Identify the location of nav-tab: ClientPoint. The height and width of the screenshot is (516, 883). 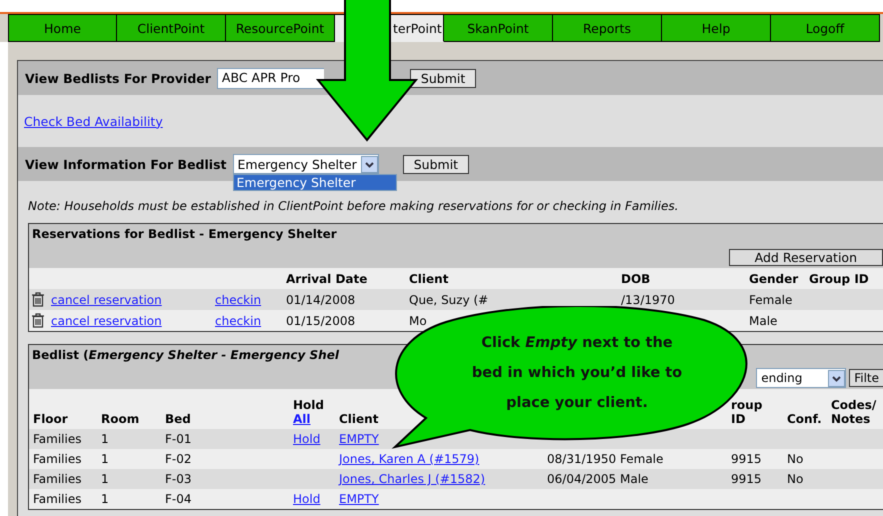
(171, 28).